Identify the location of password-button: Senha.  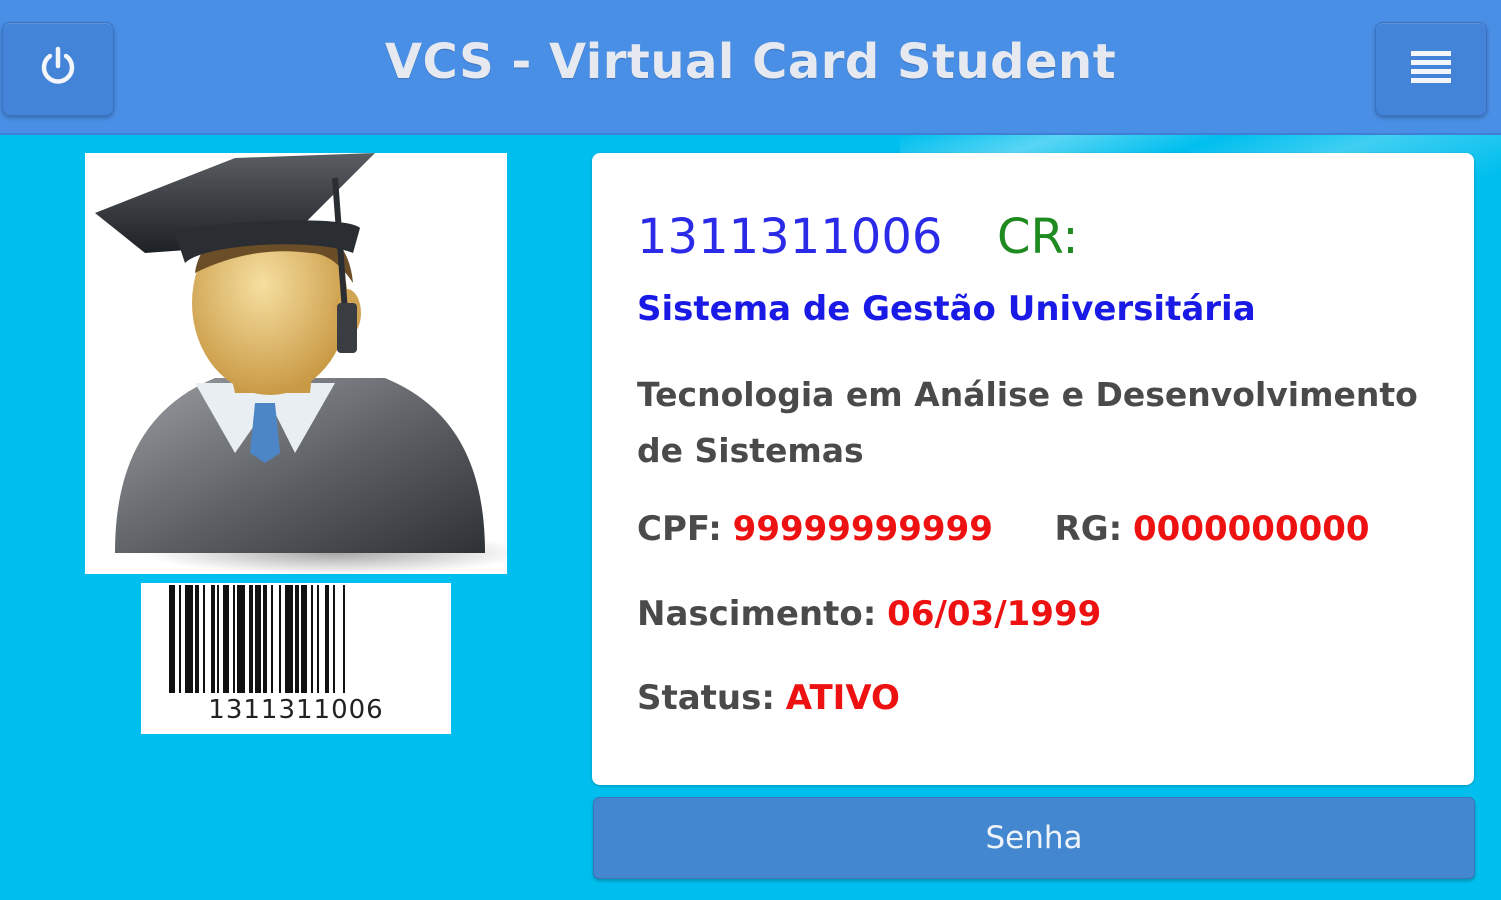
(1034, 838).